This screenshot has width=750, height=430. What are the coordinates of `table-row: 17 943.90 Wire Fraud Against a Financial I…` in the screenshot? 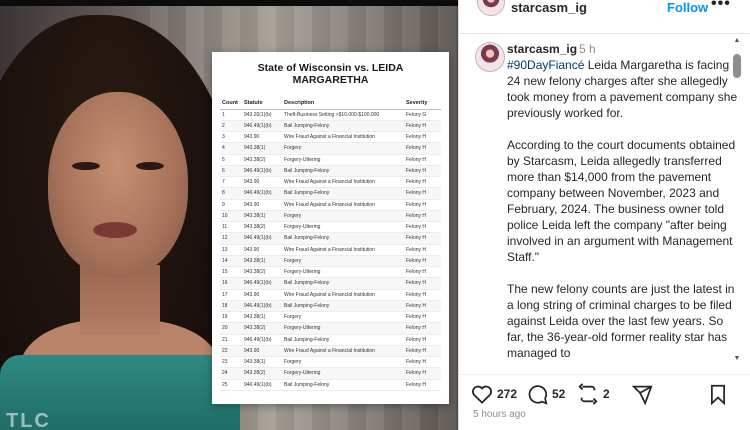 It's located at (330, 295).